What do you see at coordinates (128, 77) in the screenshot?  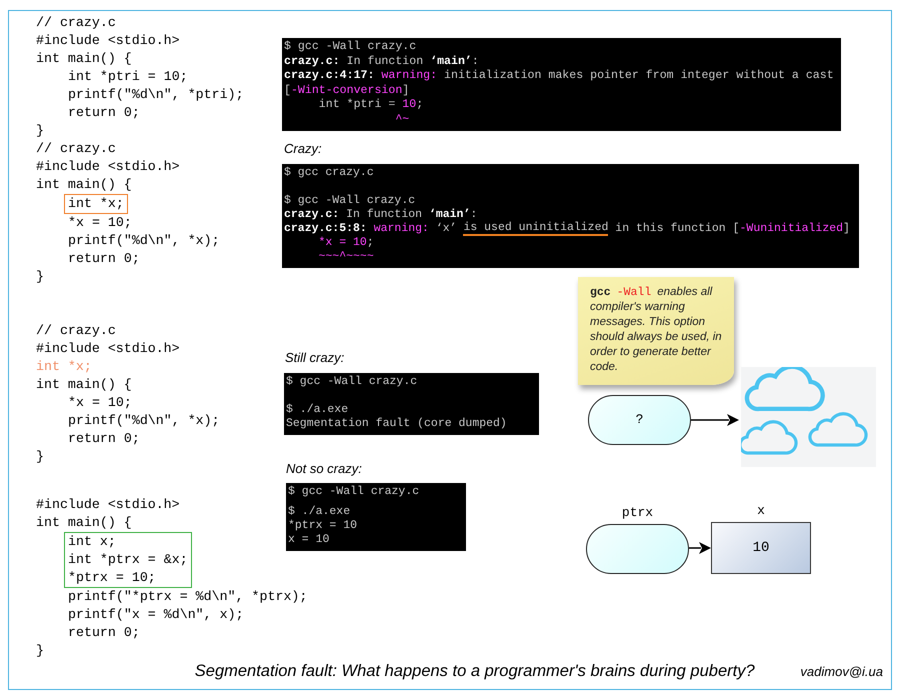 I see `code-line: int *ptri = 10;` at bounding box center [128, 77].